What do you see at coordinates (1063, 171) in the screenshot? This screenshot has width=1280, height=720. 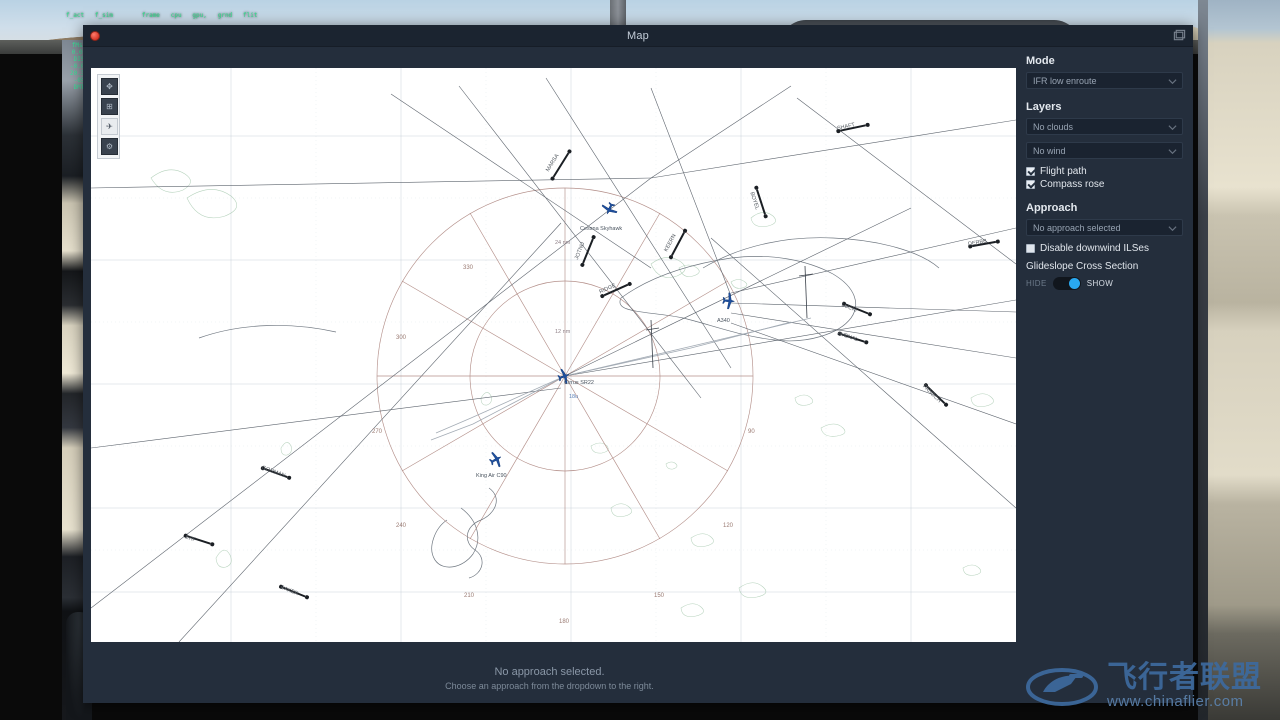 I see `flight-path-label: Flight path` at bounding box center [1063, 171].